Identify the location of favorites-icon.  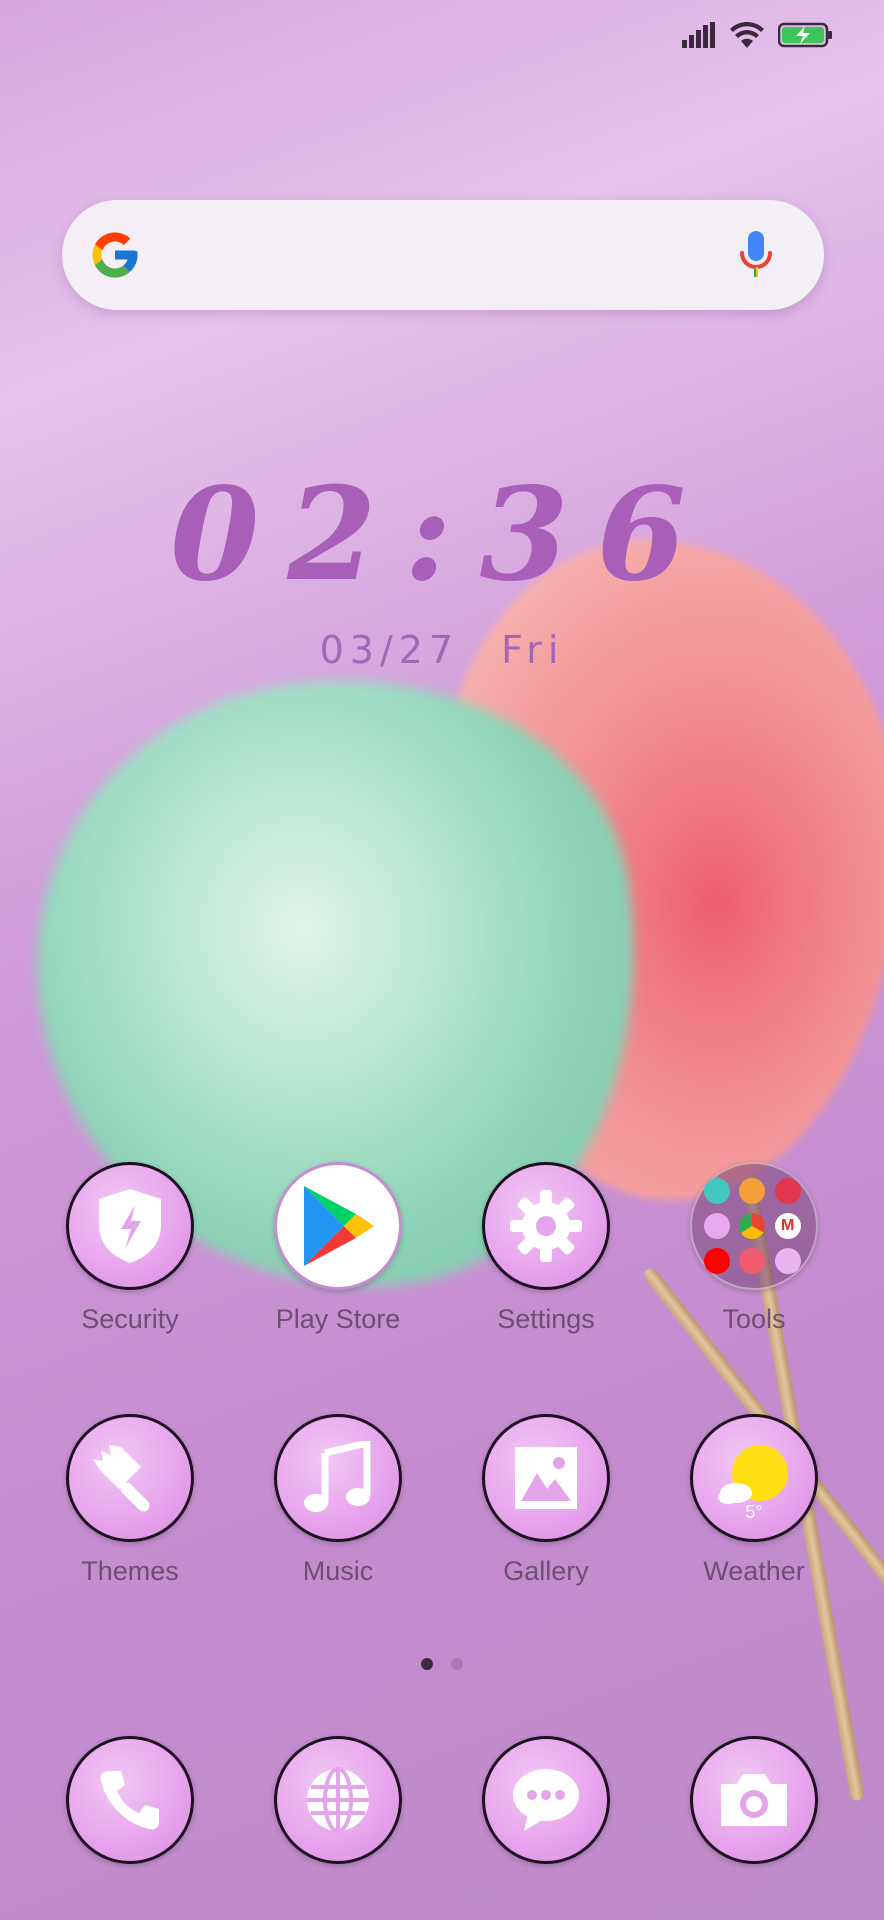
(752, 1261).